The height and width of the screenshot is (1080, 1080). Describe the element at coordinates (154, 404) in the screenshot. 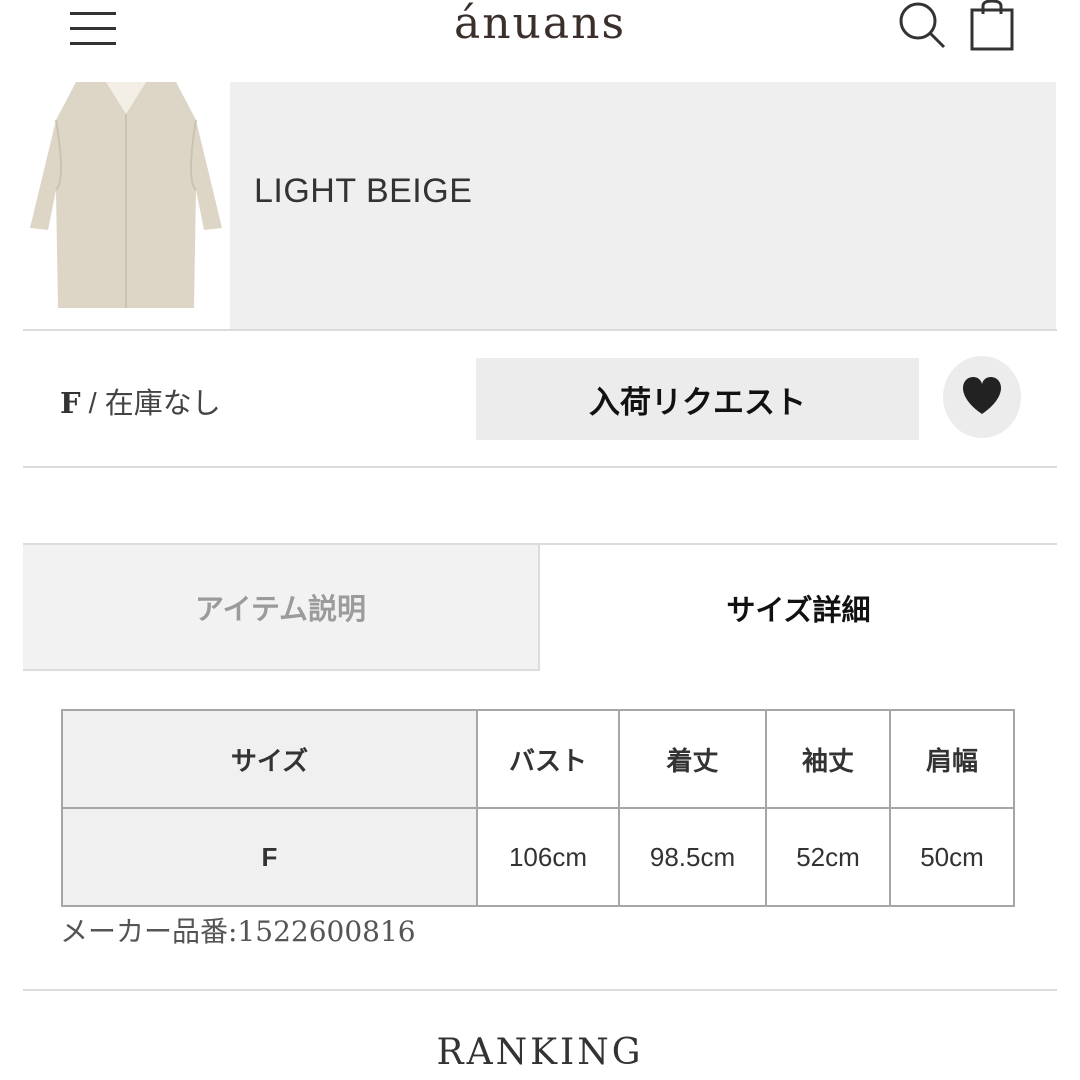

I see `stock-status: / 在庫なし` at that location.